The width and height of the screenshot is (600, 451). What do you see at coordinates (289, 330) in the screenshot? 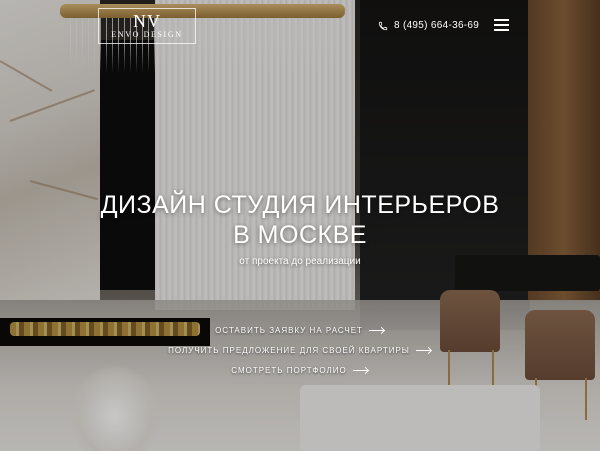
I see `link-label: ОСТАВИТЬ ЗАЯВКУ НА РАСЧЕТ` at bounding box center [289, 330].